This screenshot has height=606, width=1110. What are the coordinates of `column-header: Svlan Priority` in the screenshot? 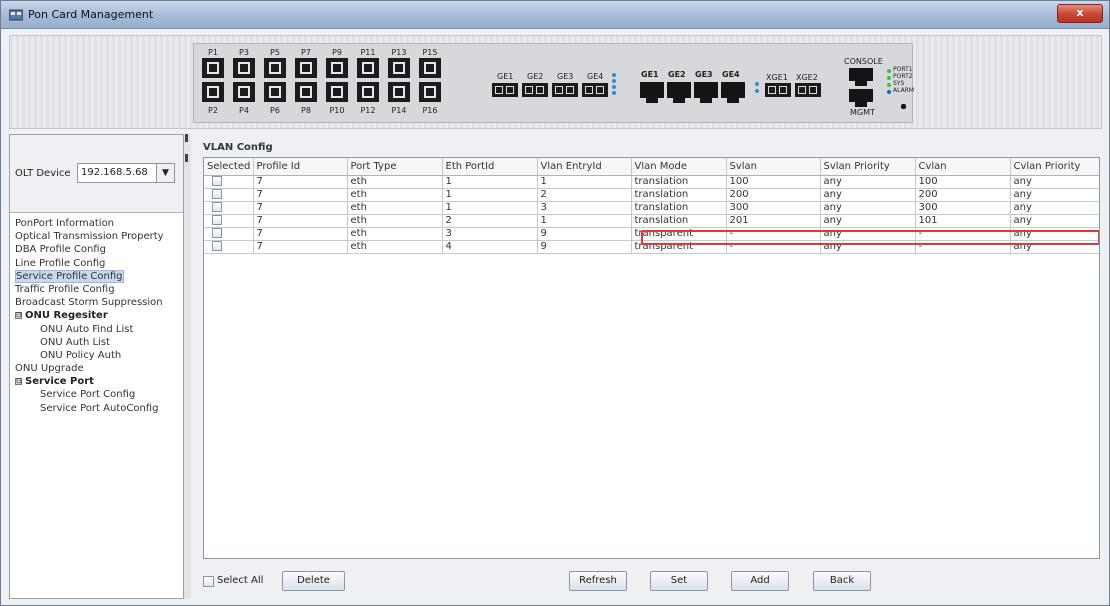 It's located at (868, 167).